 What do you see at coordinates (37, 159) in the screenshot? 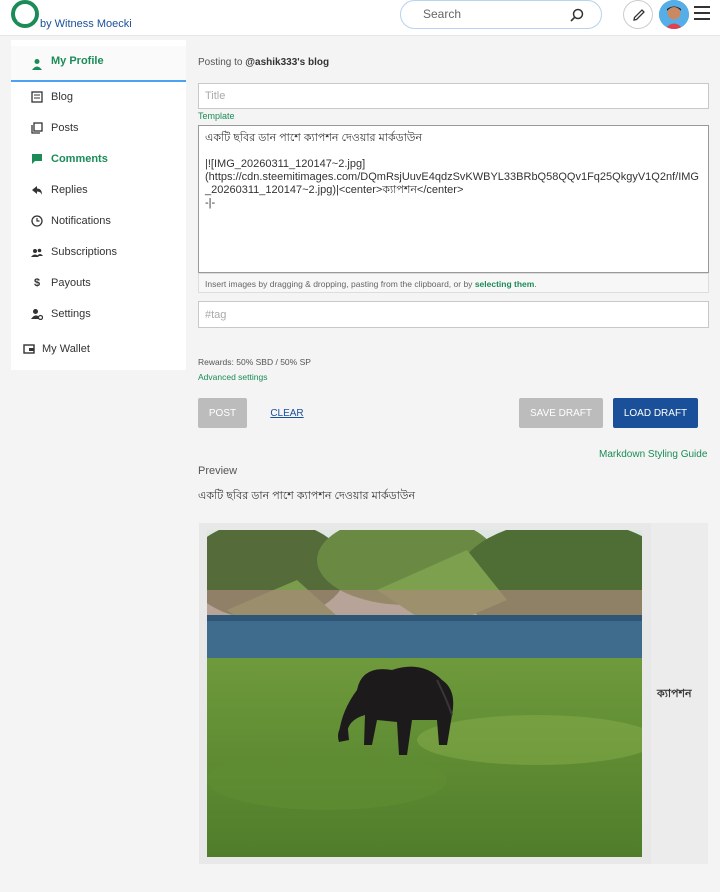
I see `comment-icon` at bounding box center [37, 159].